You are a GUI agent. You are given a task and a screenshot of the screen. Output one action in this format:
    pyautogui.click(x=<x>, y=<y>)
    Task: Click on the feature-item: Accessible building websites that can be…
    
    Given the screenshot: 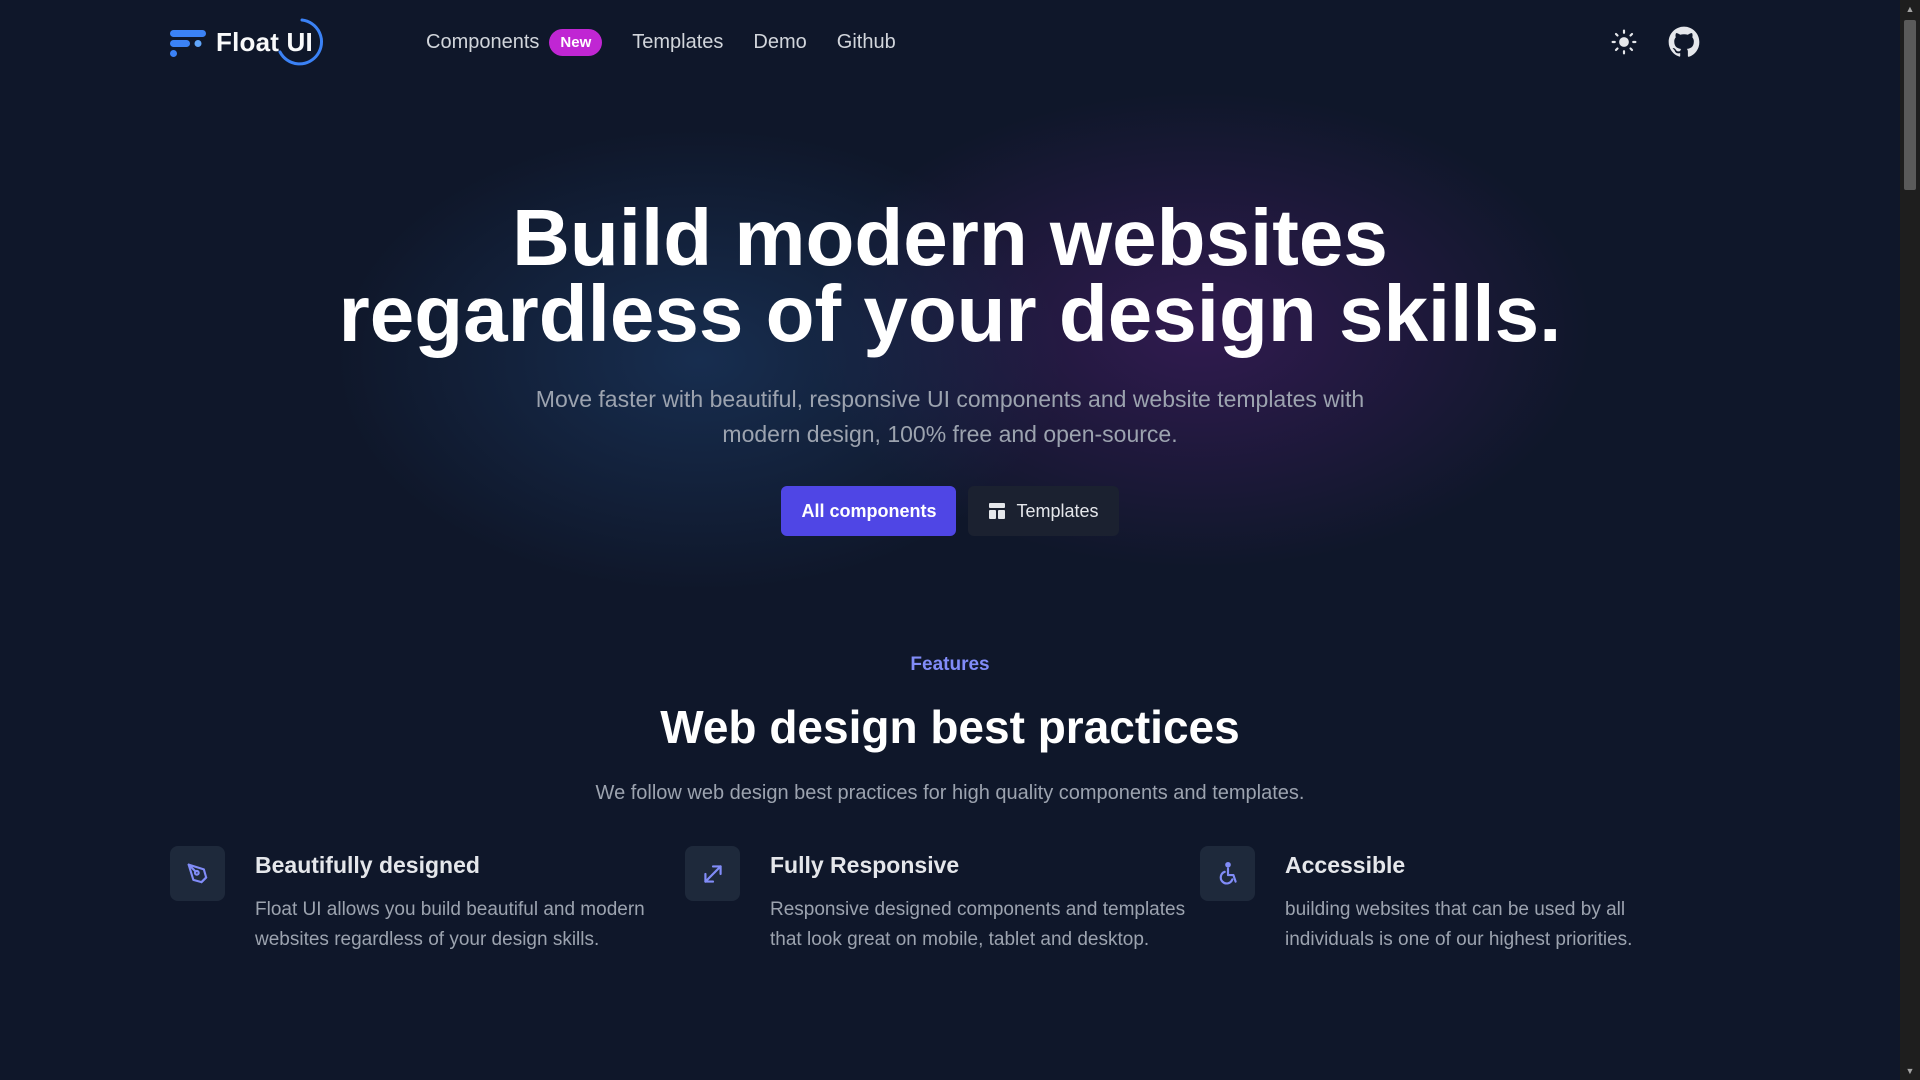 What is the action you would take?
    pyautogui.click(x=1457, y=900)
    